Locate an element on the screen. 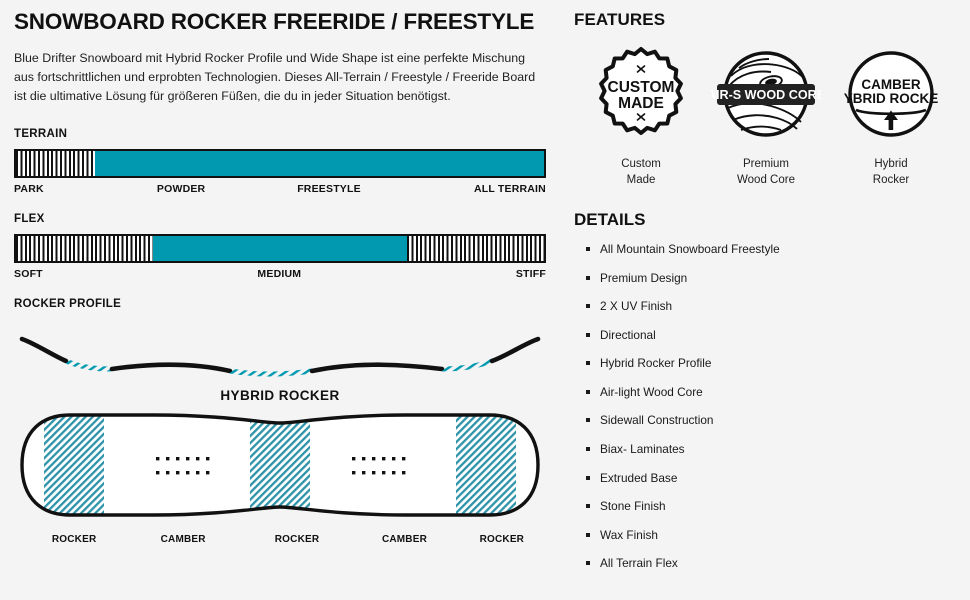 Image resolution: width=970 pixels, height=600 pixels. camber-badge-line-1: CAMBER is located at coordinates (890, 84).